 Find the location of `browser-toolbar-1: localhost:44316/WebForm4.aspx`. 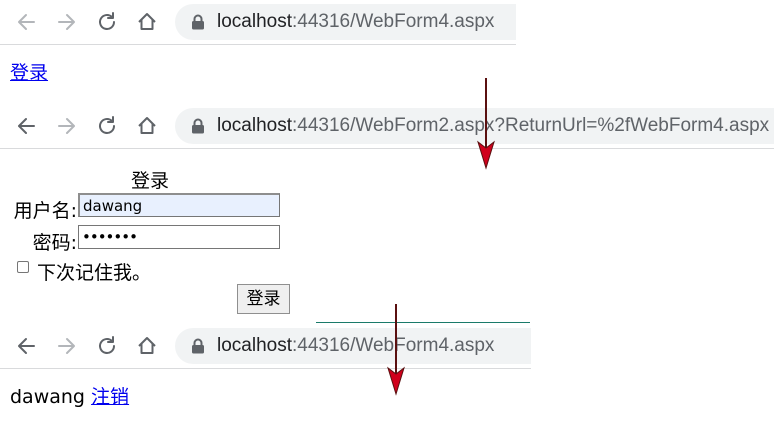

browser-toolbar-1: localhost:44316/WebForm4.aspx is located at coordinates (258, 22).